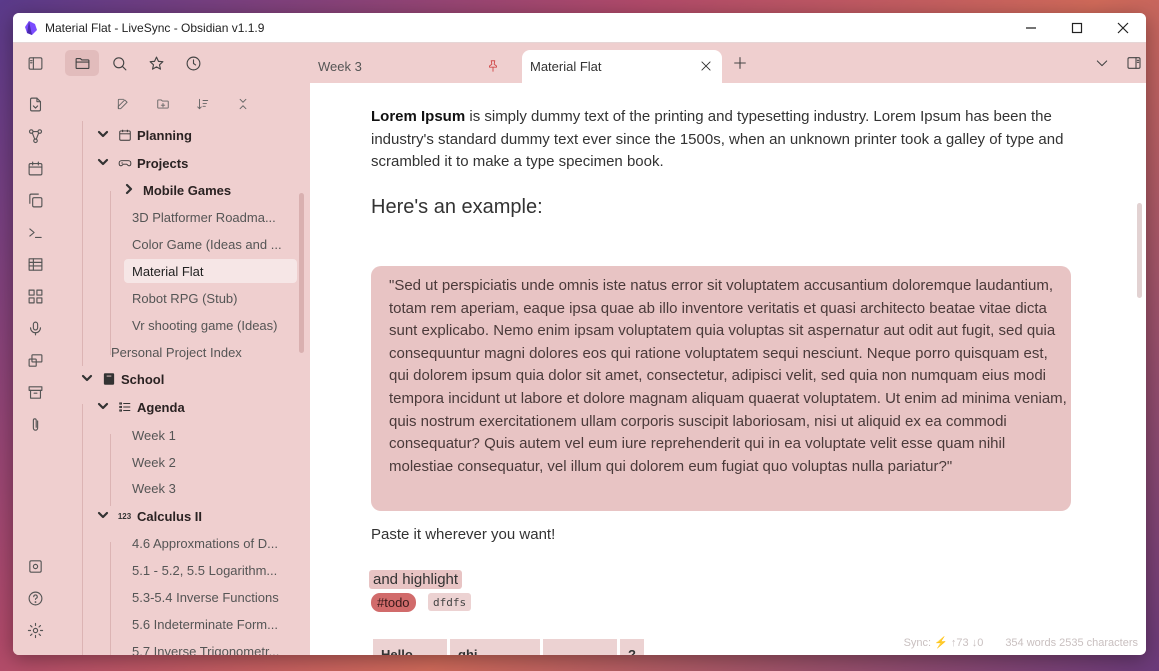  What do you see at coordinates (35, 264) in the screenshot?
I see `table-icon` at bounding box center [35, 264].